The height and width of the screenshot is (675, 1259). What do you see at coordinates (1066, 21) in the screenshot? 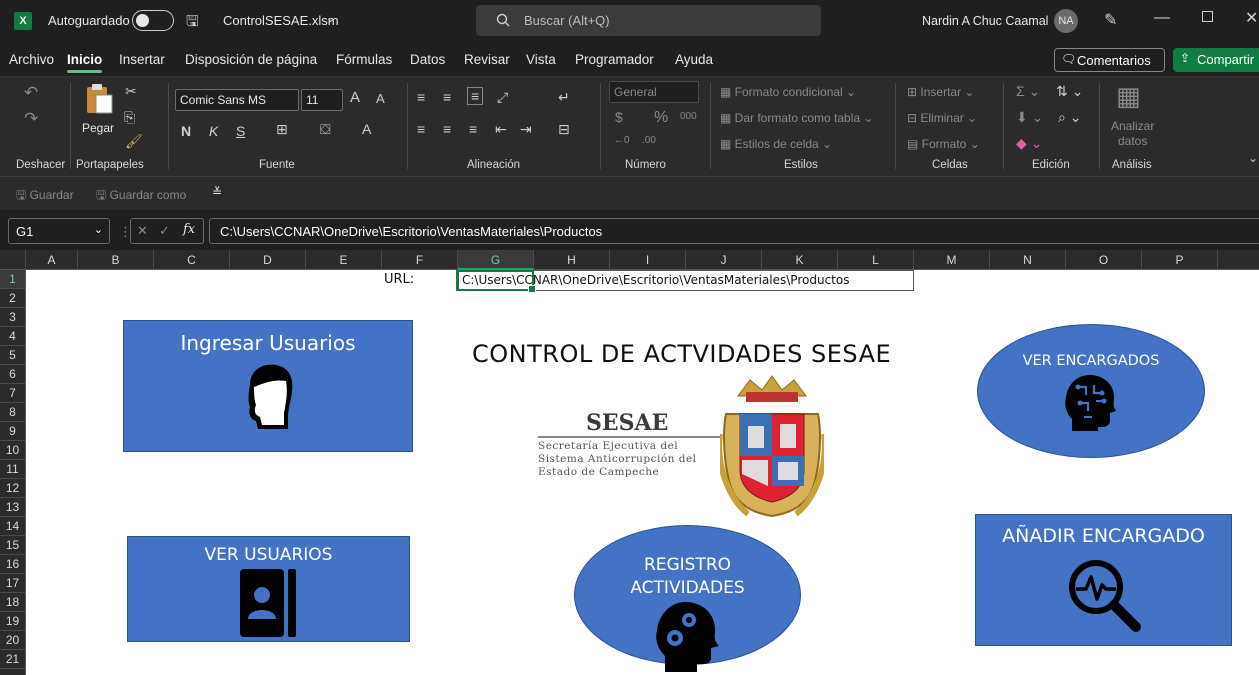
I see `avatar: NA` at bounding box center [1066, 21].